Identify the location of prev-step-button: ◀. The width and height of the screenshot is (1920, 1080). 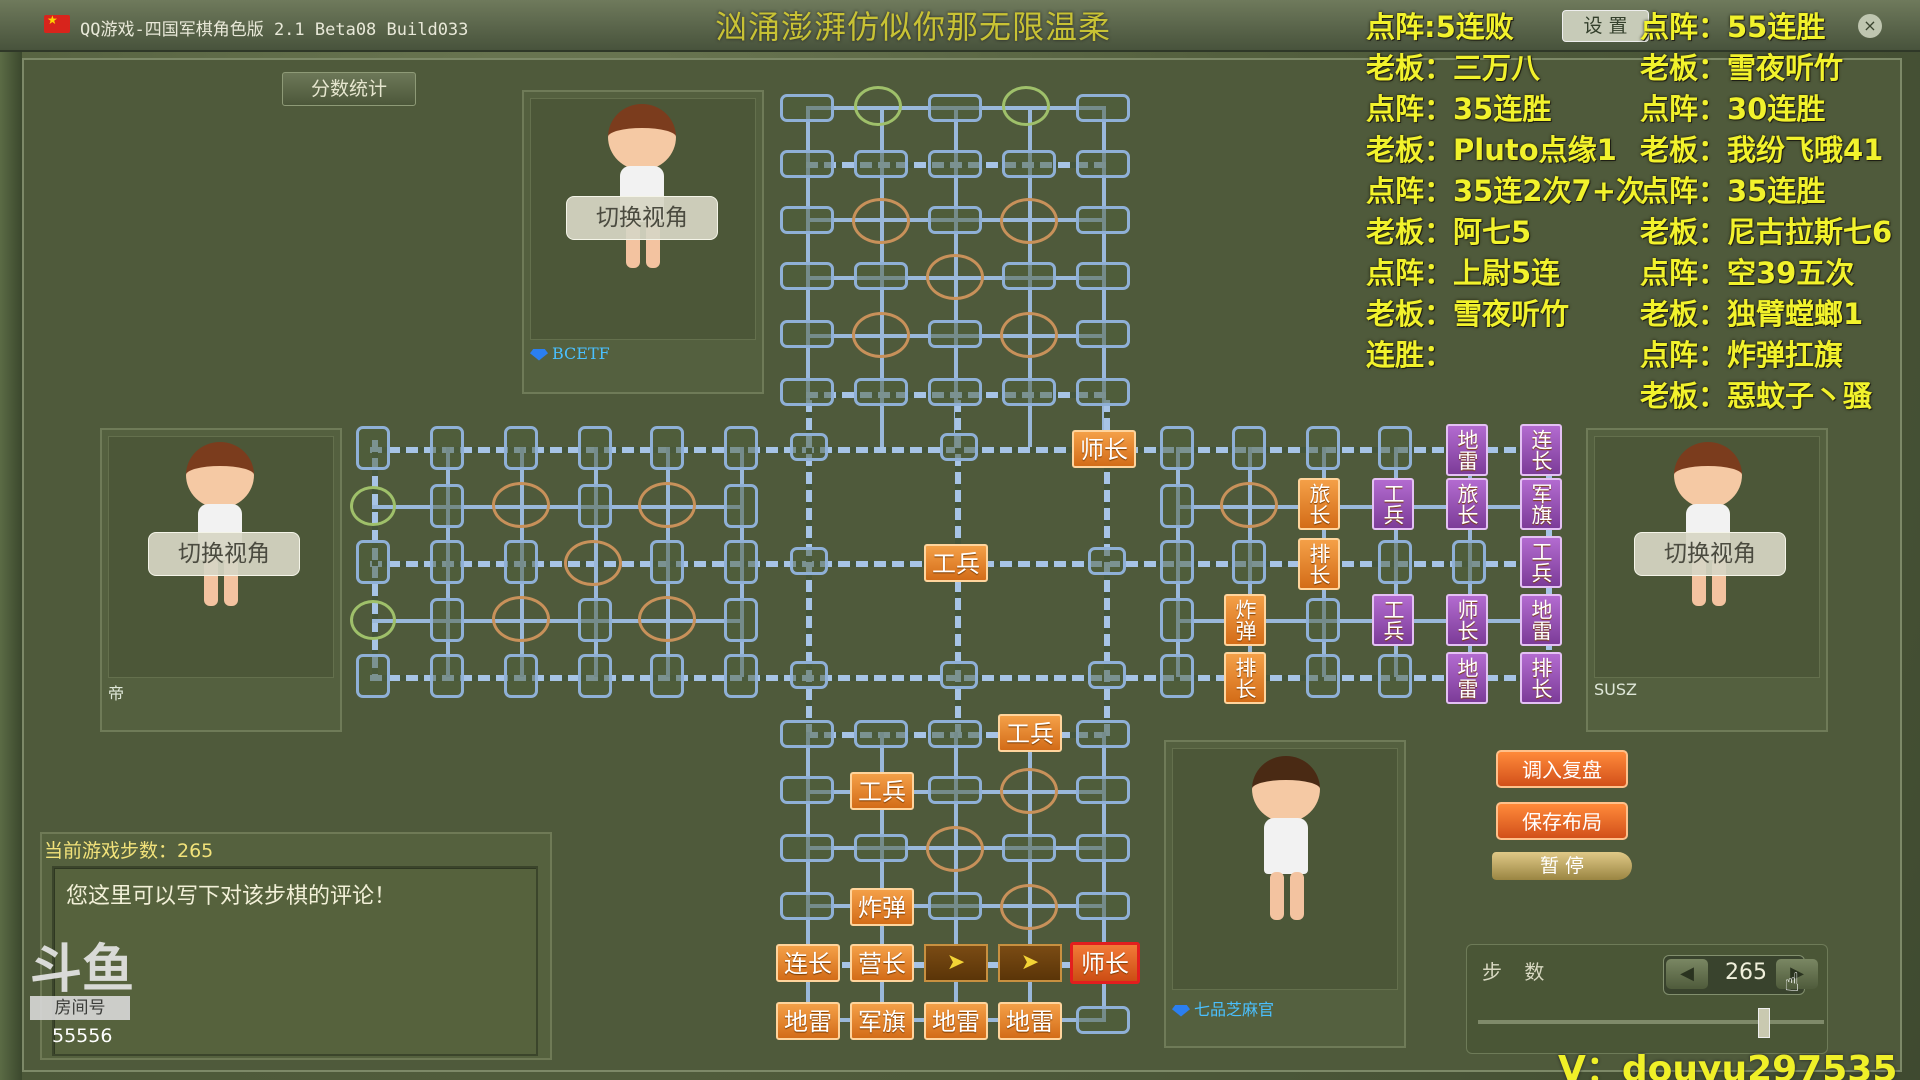
(1687, 974).